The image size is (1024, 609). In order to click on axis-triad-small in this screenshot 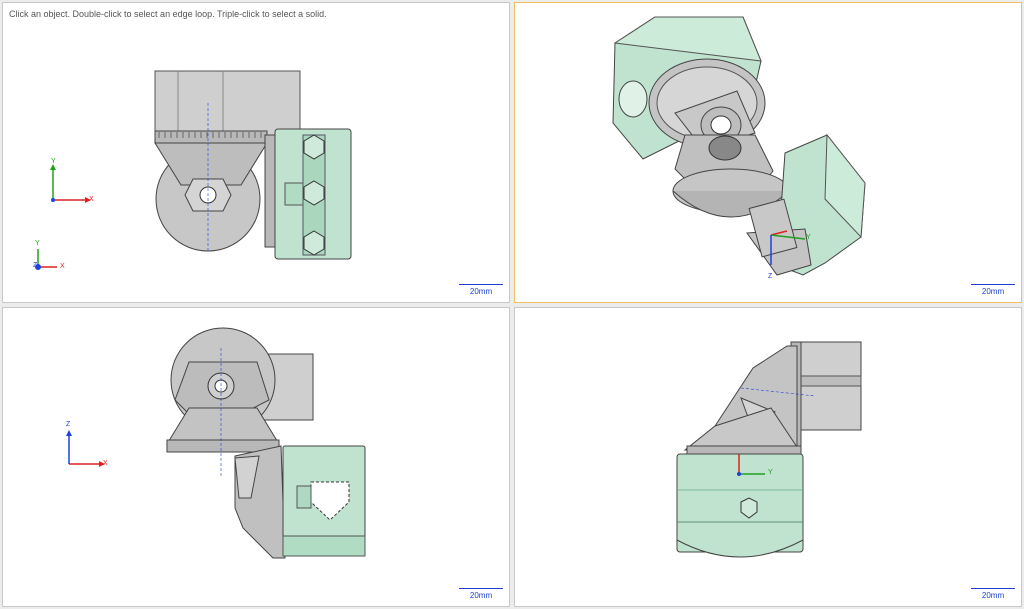, I will do `click(46, 259)`.